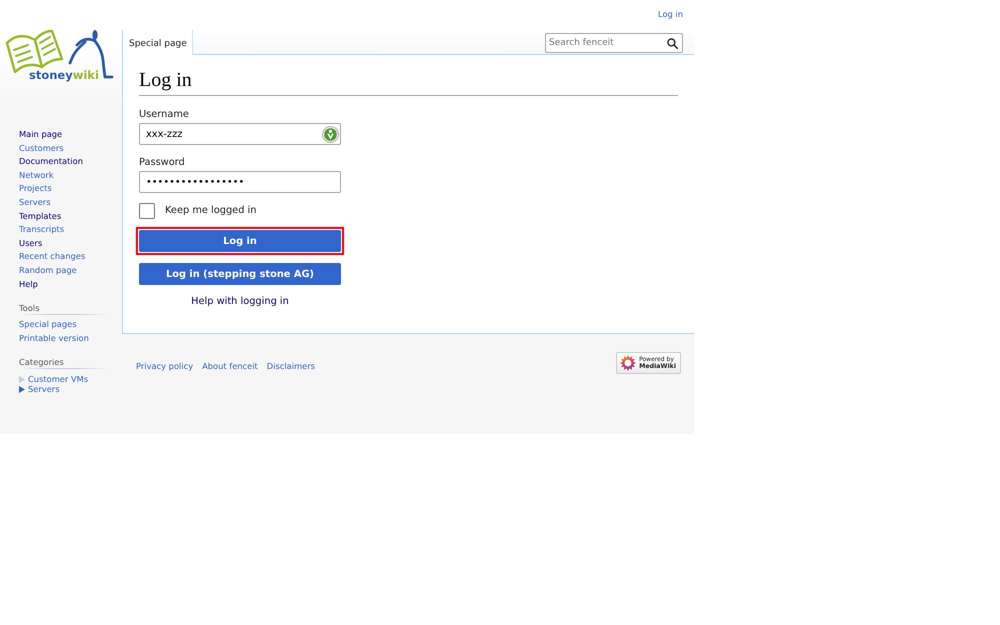 The image size is (1000, 625). What do you see at coordinates (41, 229) in the screenshot?
I see `sidebar-link: Transcripts` at bounding box center [41, 229].